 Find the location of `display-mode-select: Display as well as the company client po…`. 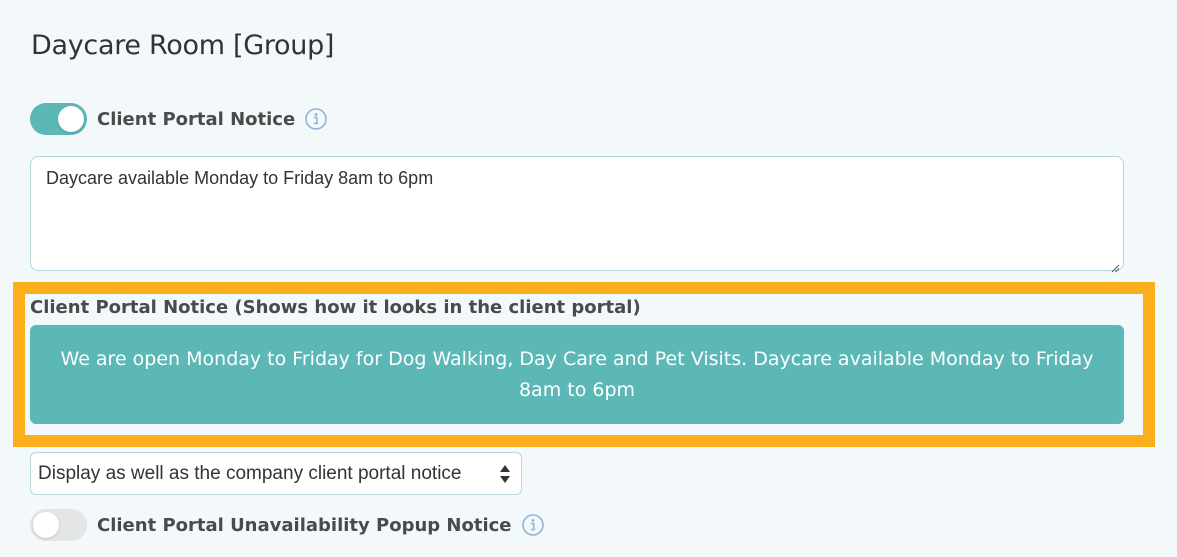

display-mode-select: Display as well as the company client po… is located at coordinates (276, 473).